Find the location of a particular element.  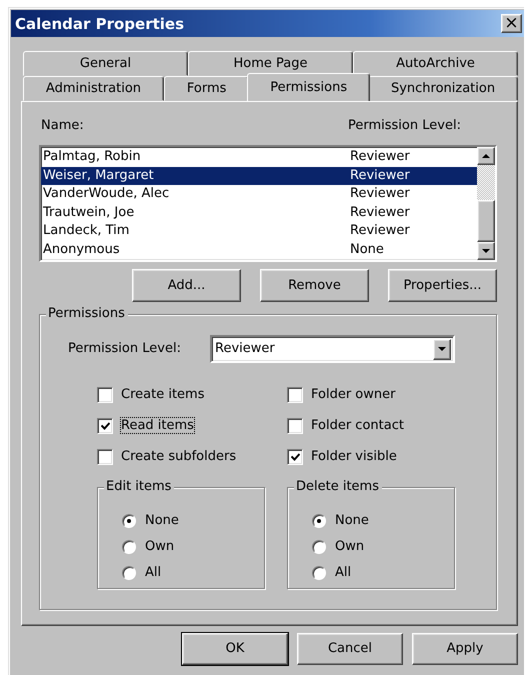

list-action-button: Remove is located at coordinates (314, 285).